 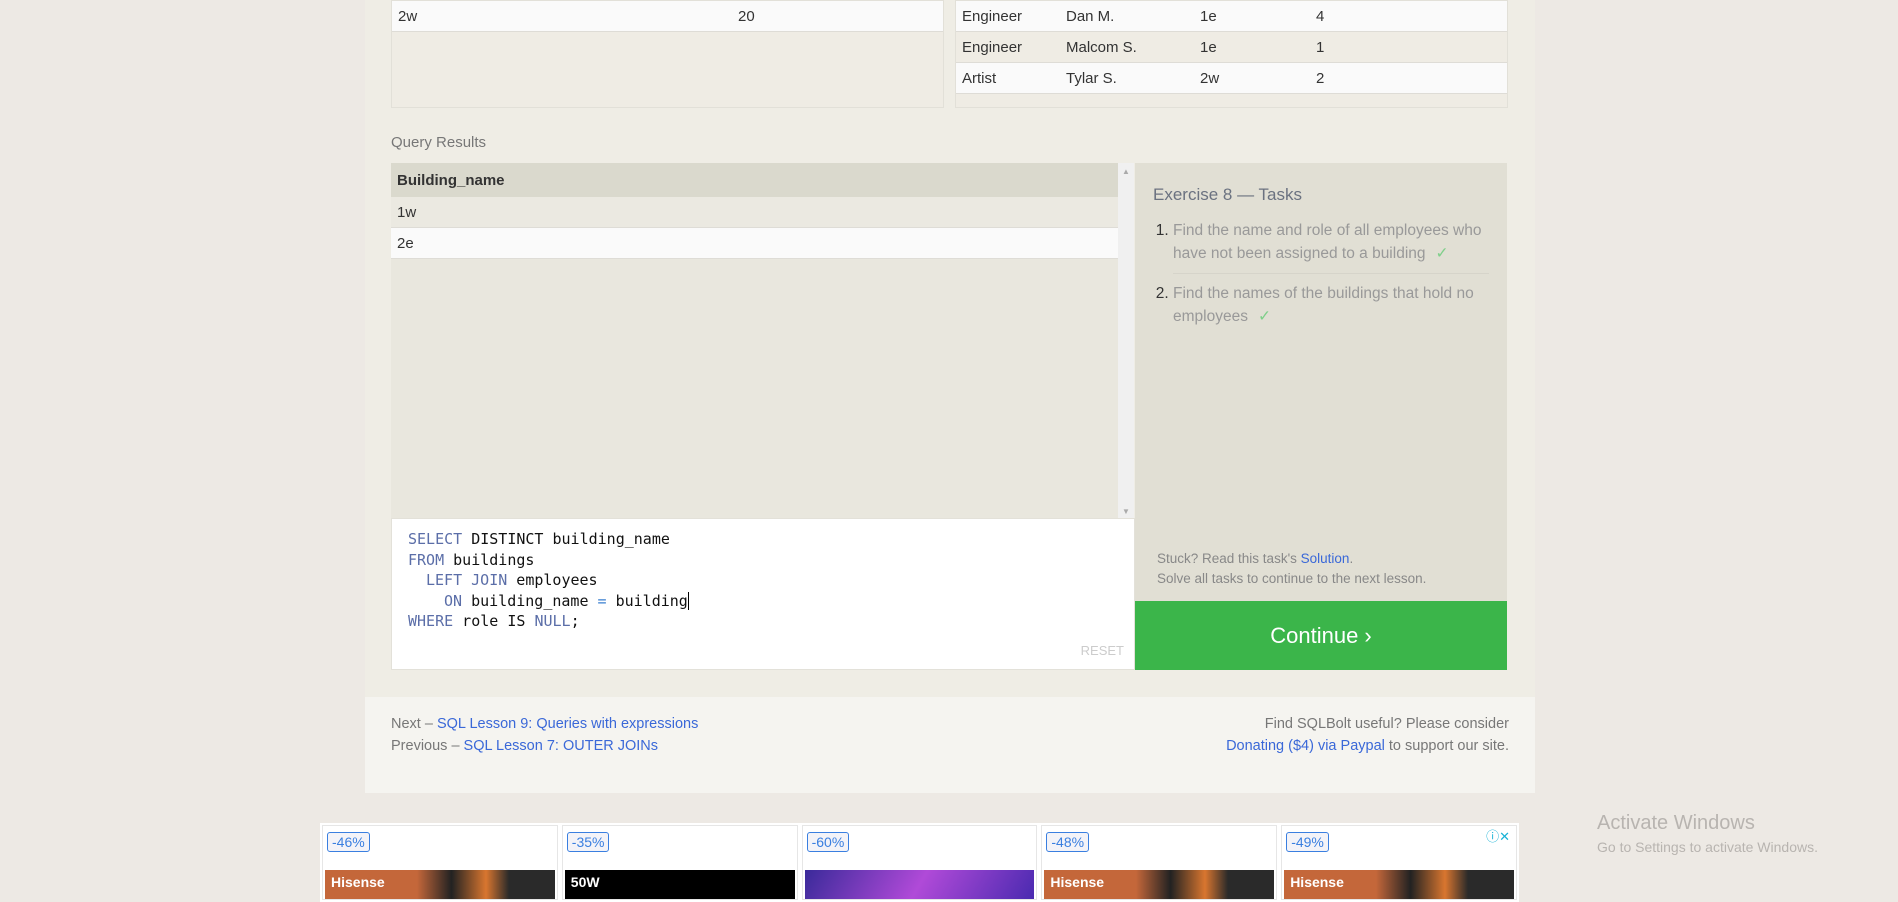 What do you see at coordinates (763, 621) in the screenshot?
I see `code-line: WHERE role IS NULL;` at bounding box center [763, 621].